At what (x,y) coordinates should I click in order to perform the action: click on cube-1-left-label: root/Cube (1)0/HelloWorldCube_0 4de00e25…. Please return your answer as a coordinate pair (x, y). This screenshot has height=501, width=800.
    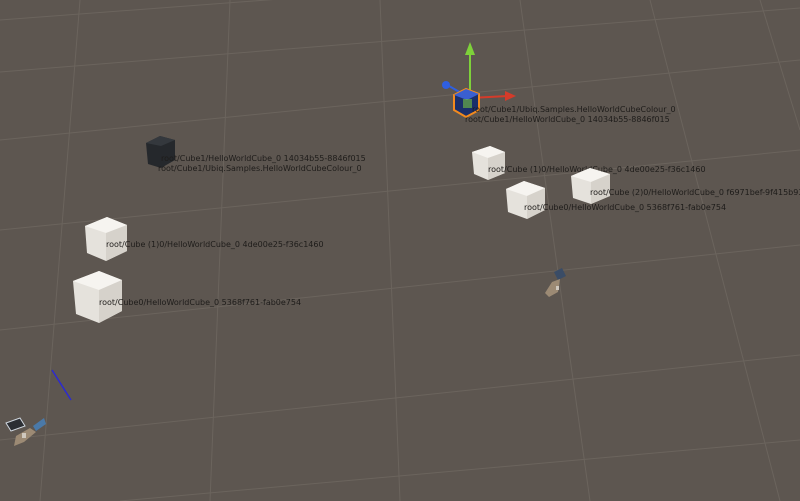
    Looking at the image, I should click on (215, 244).